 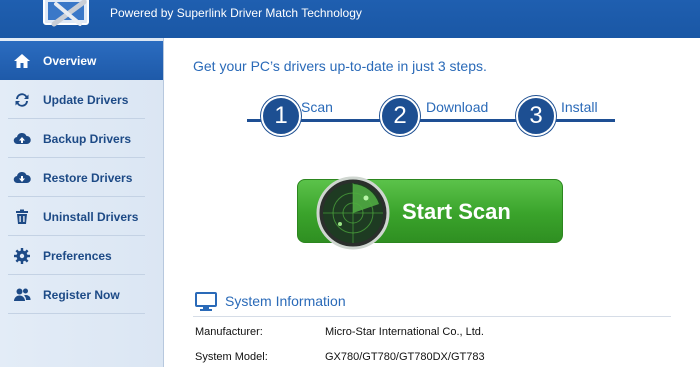 What do you see at coordinates (66, 13) in the screenshot?
I see `app-logo-icon` at bounding box center [66, 13].